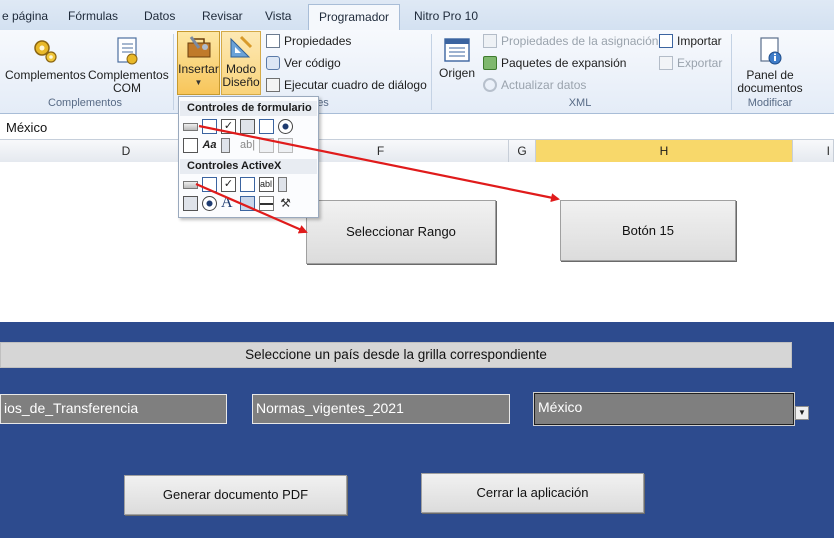 The image size is (834, 538). I want to click on annotation-arrows, so click(377, 179).